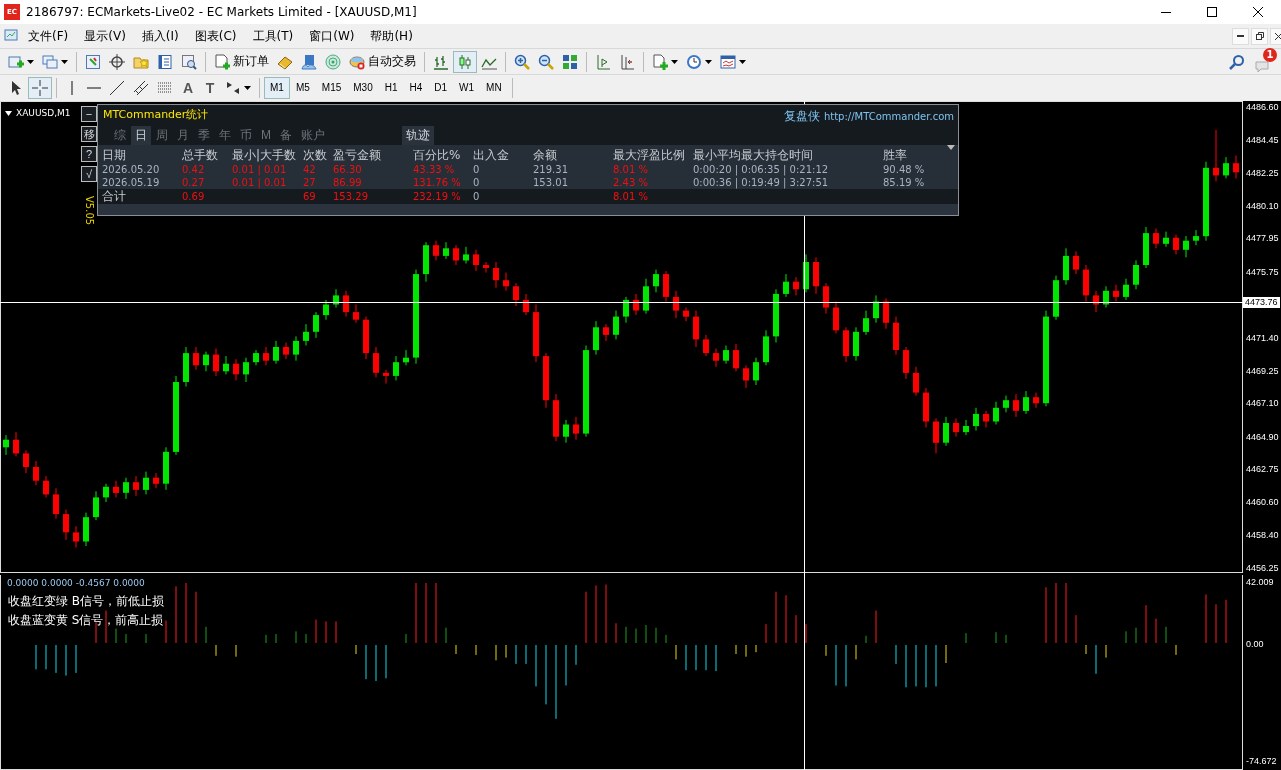  I want to click on table-cell-text: 43.33 %, so click(434, 169).